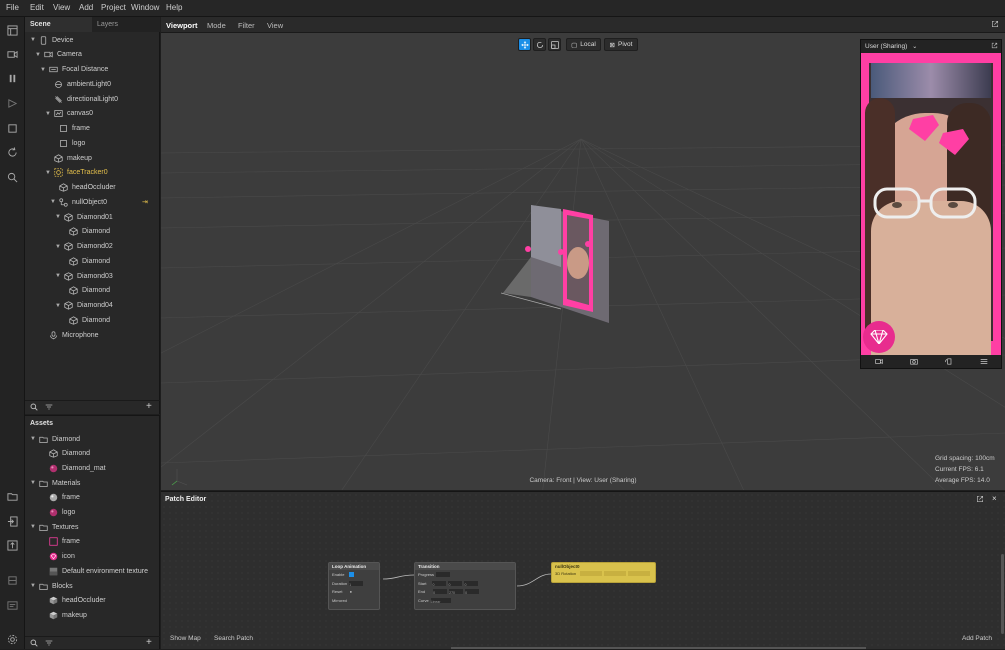 The width and height of the screenshot is (1005, 650). I want to click on preview-device-select: User (Sharing) ⌄, so click(931, 46).